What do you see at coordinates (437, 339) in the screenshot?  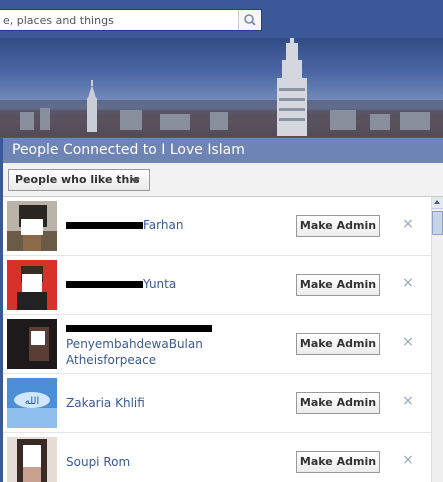 I see `scrollbar` at bounding box center [437, 339].